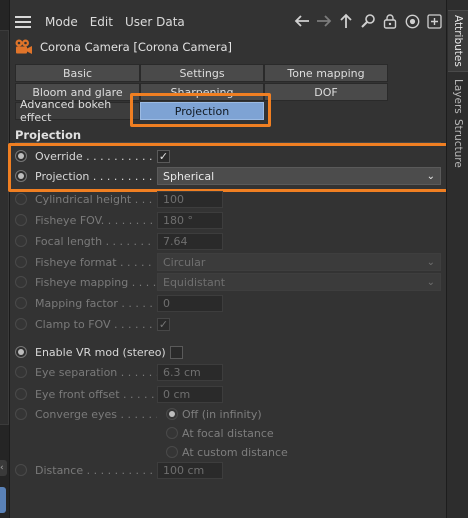 This screenshot has width=468, height=518. Describe the element at coordinates (100, 352) in the screenshot. I see `param-label: Enable VR mod (stereo)` at that location.